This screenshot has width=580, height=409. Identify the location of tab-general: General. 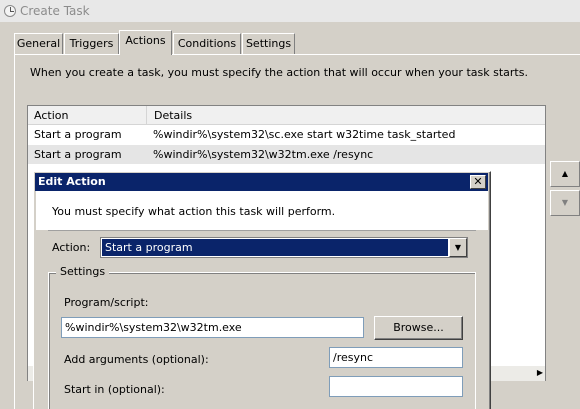
(38, 43).